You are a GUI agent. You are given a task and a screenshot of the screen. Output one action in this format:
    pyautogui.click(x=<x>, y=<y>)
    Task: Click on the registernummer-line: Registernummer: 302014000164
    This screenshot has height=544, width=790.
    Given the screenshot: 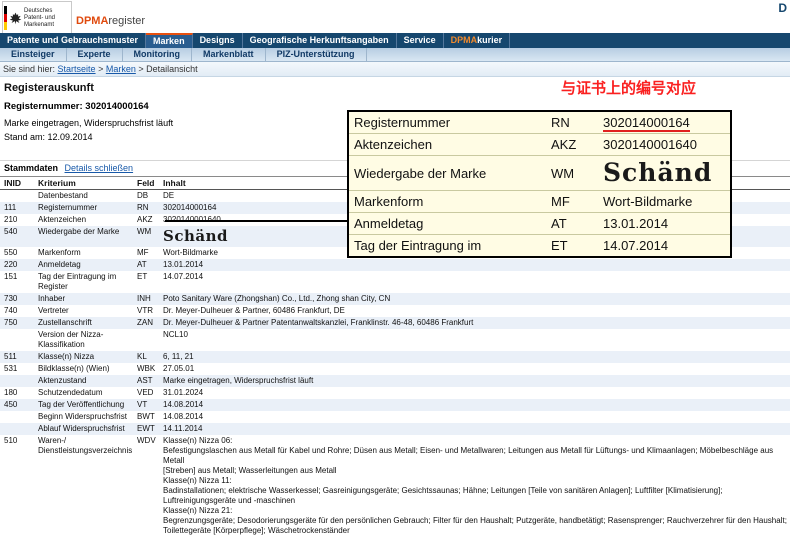 What is the action you would take?
    pyautogui.click(x=76, y=106)
    